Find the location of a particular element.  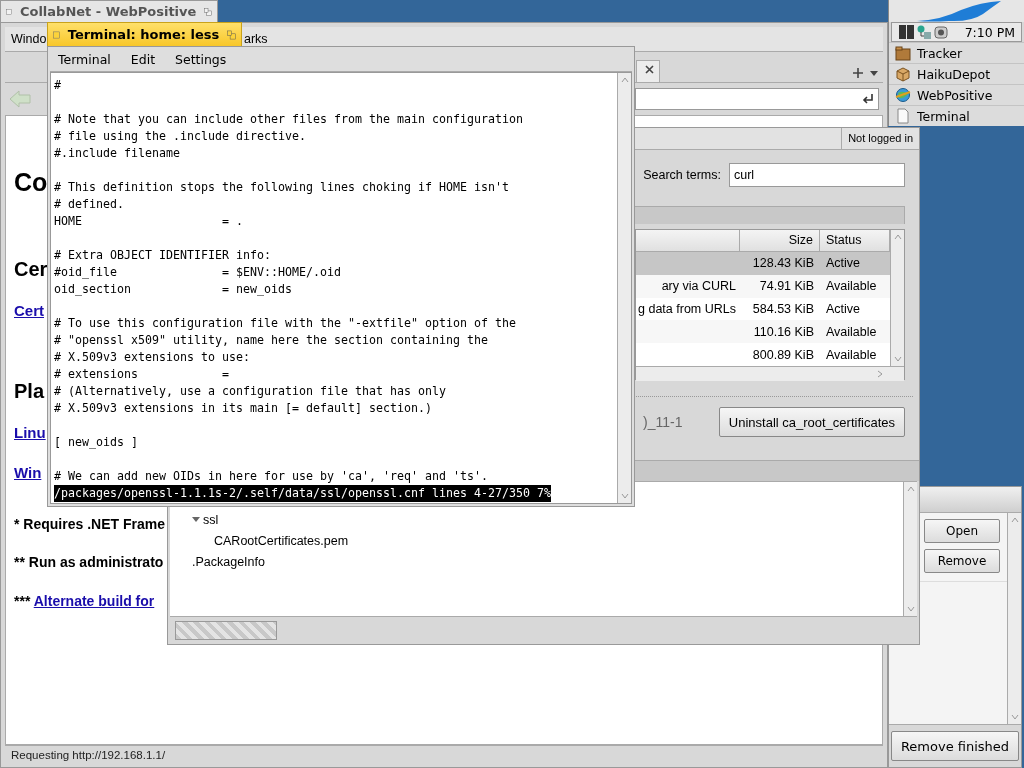

download-link: Win is located at coordinates (28, 473).